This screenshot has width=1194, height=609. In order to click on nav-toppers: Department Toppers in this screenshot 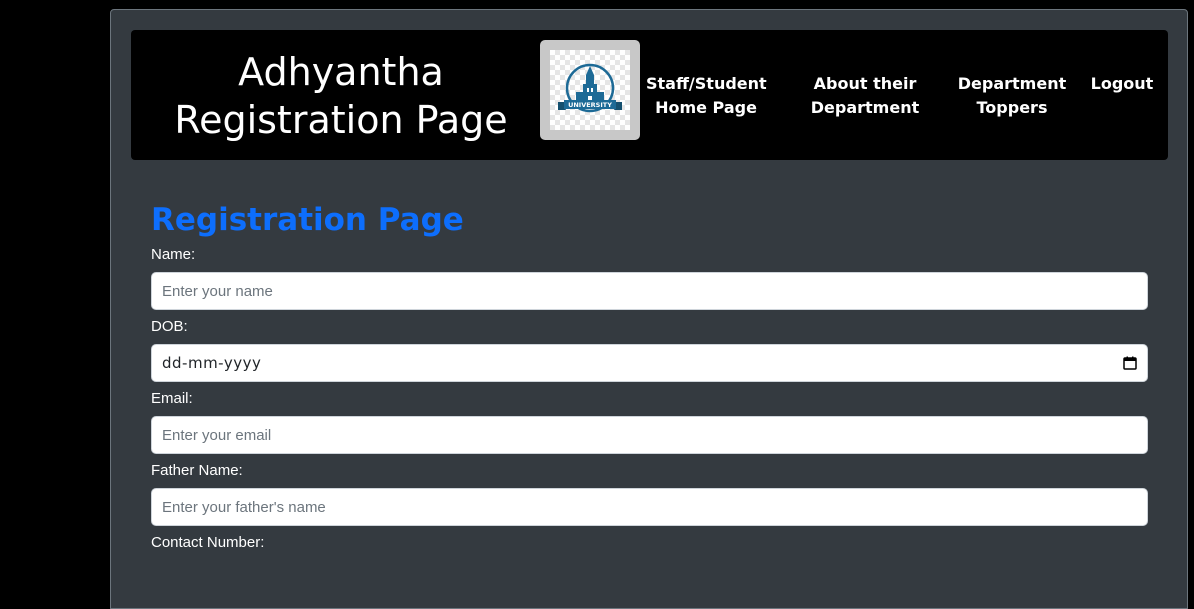, I will do `click(1012, 96)`.